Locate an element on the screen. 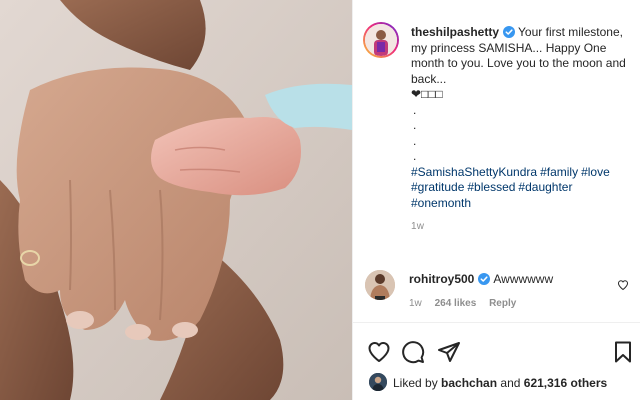 The height and width of the screenshot is (400, 640). caption-username: theshilpashetty is located at coordinates (455, 32).